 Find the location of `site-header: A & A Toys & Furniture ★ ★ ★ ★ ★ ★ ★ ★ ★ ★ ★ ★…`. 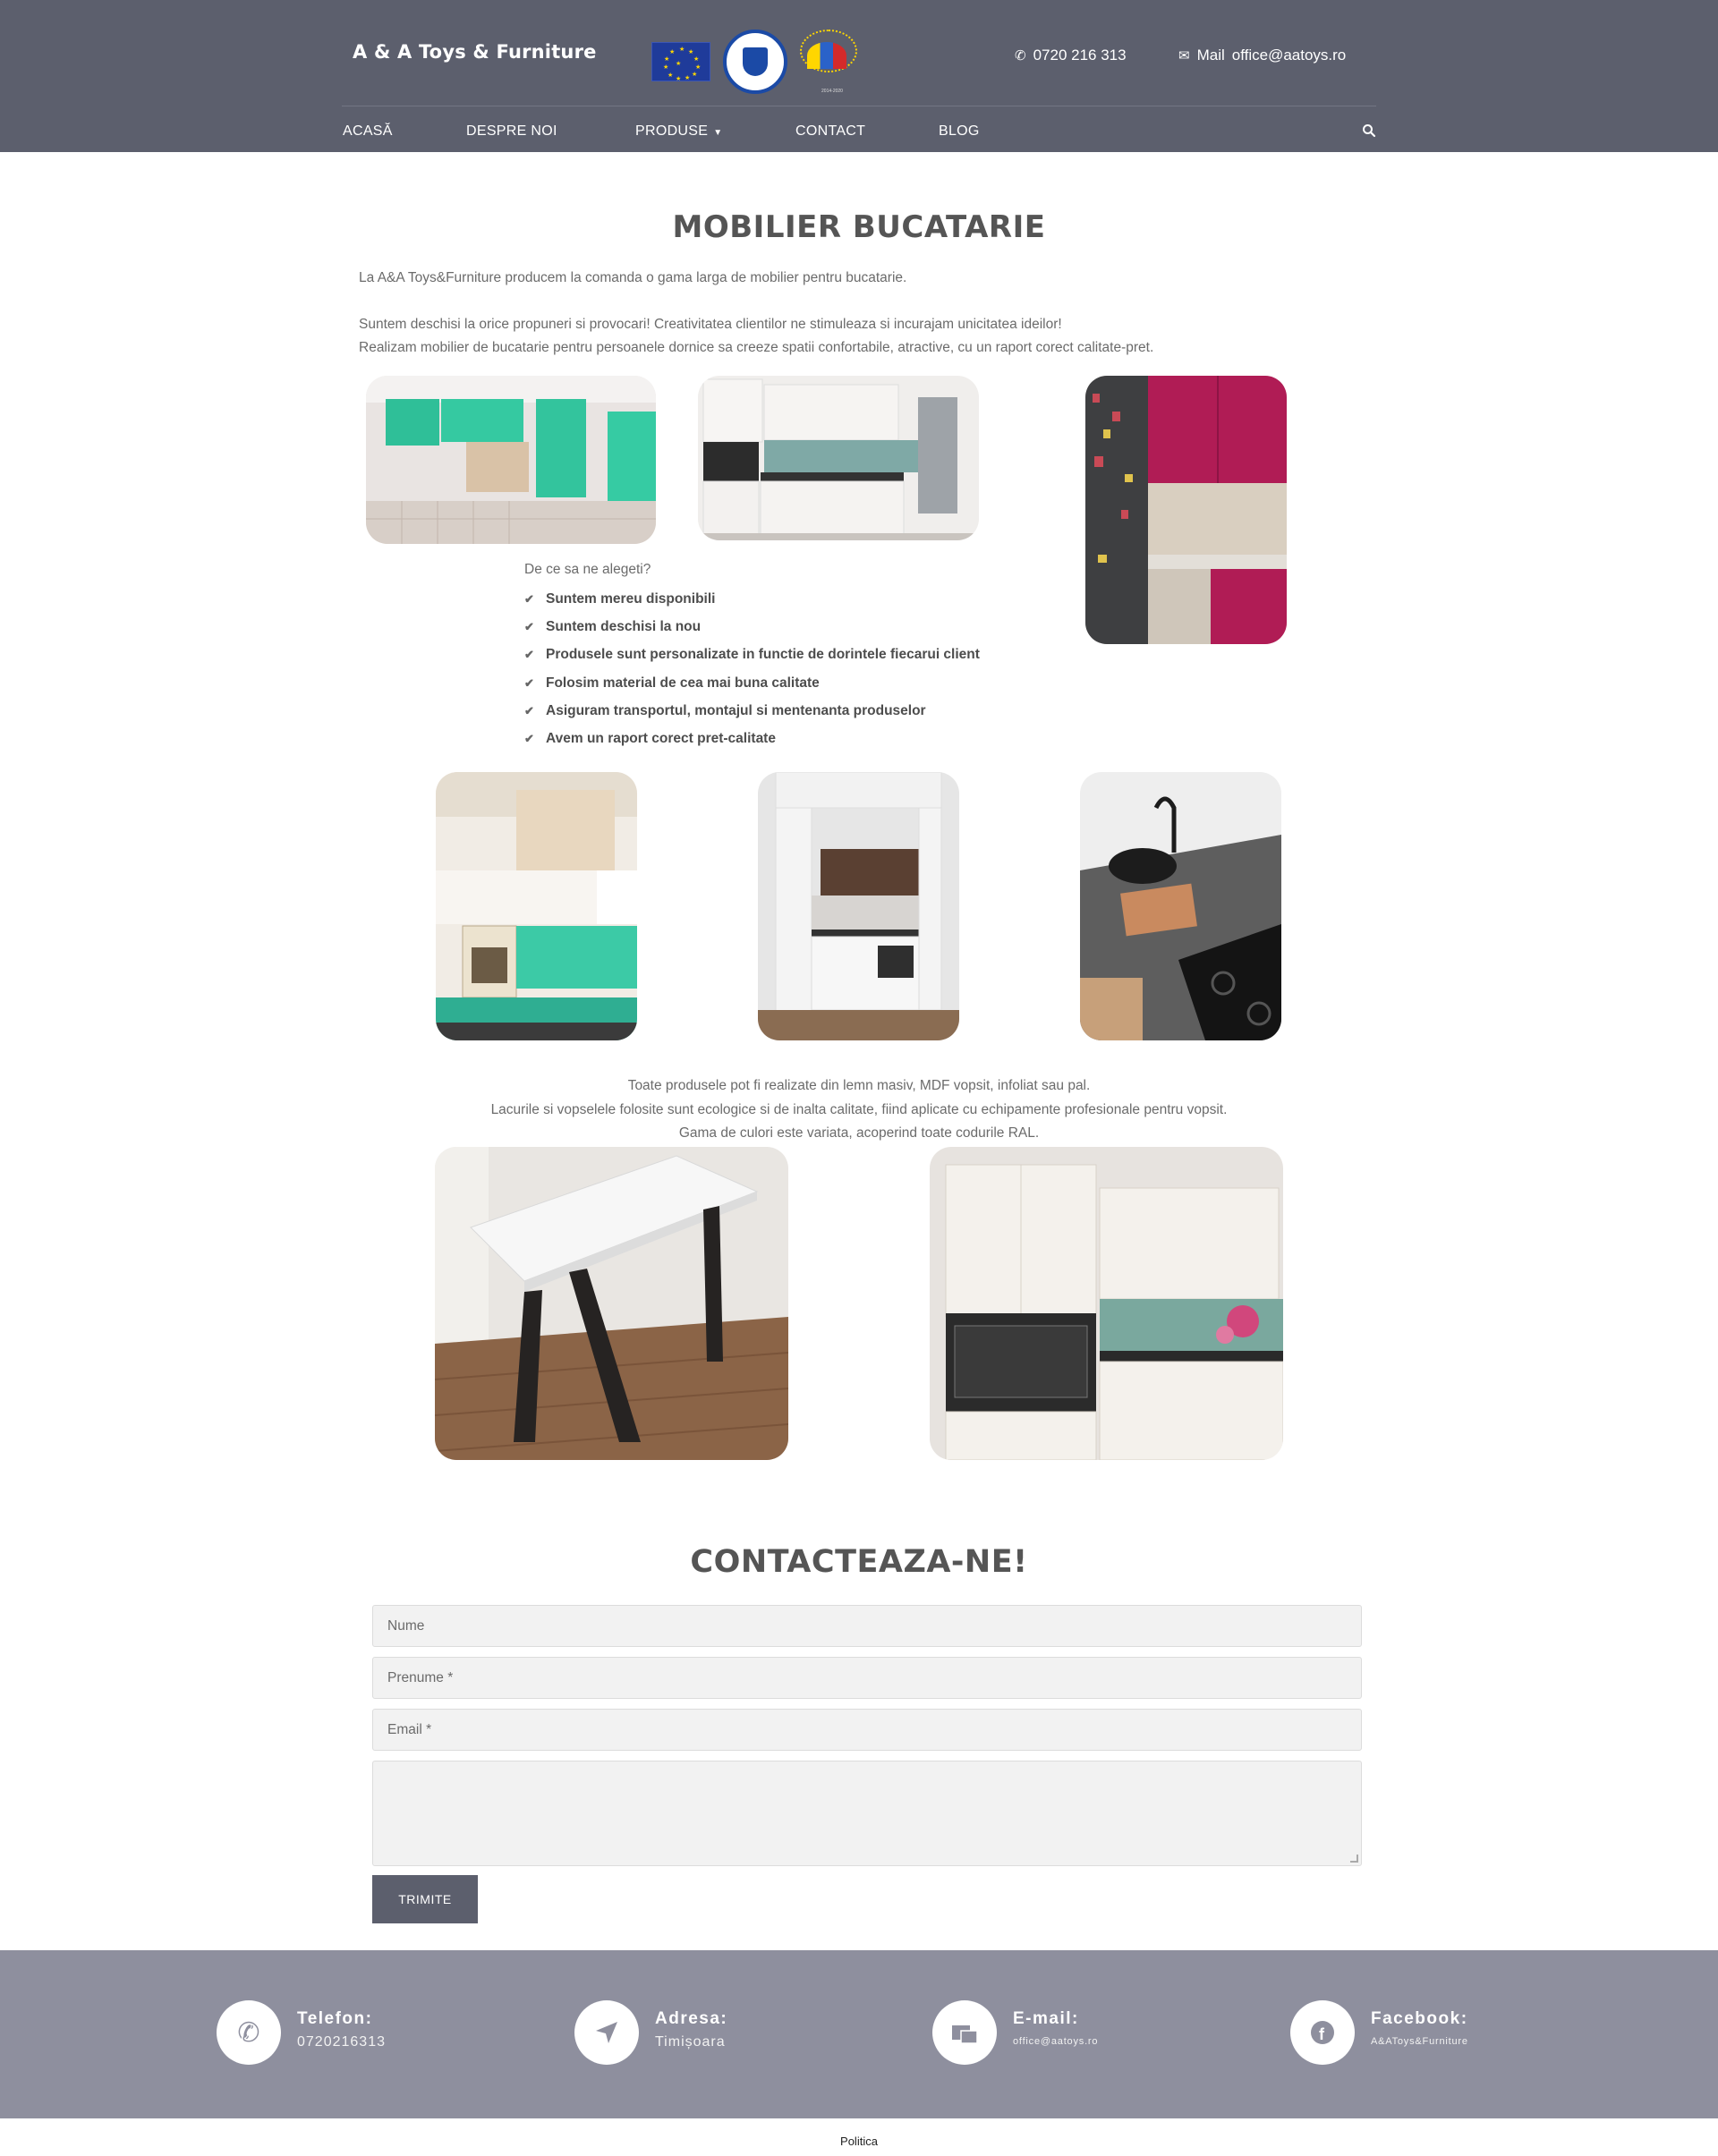

site-header: A & A Toys & Furniture ★ ★ ★ ★ ★ ★ ★ ★ ★ ★ ★ ★… is located at coordinates (859, 76).